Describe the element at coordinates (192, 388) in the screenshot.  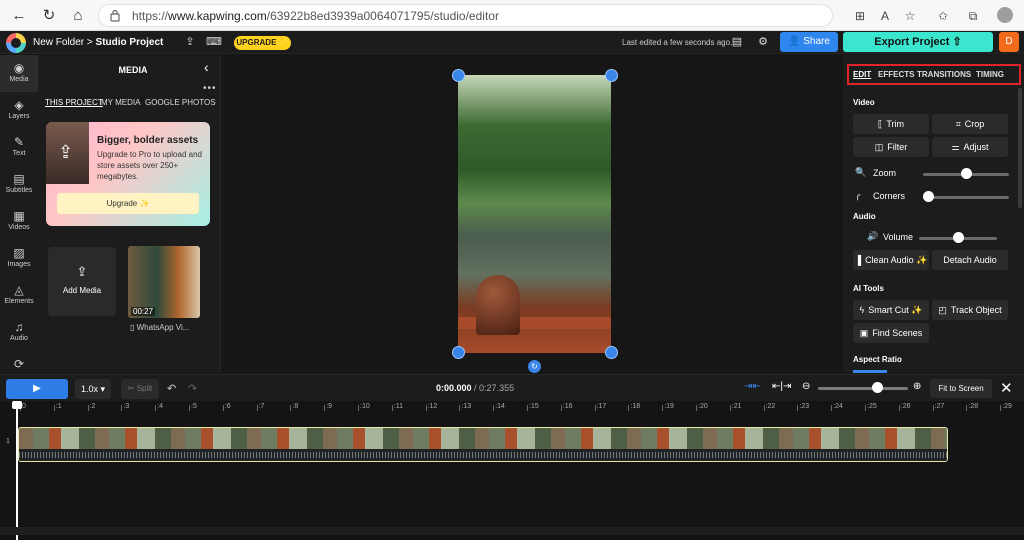
I see `redo-icon: ↷` at that location.